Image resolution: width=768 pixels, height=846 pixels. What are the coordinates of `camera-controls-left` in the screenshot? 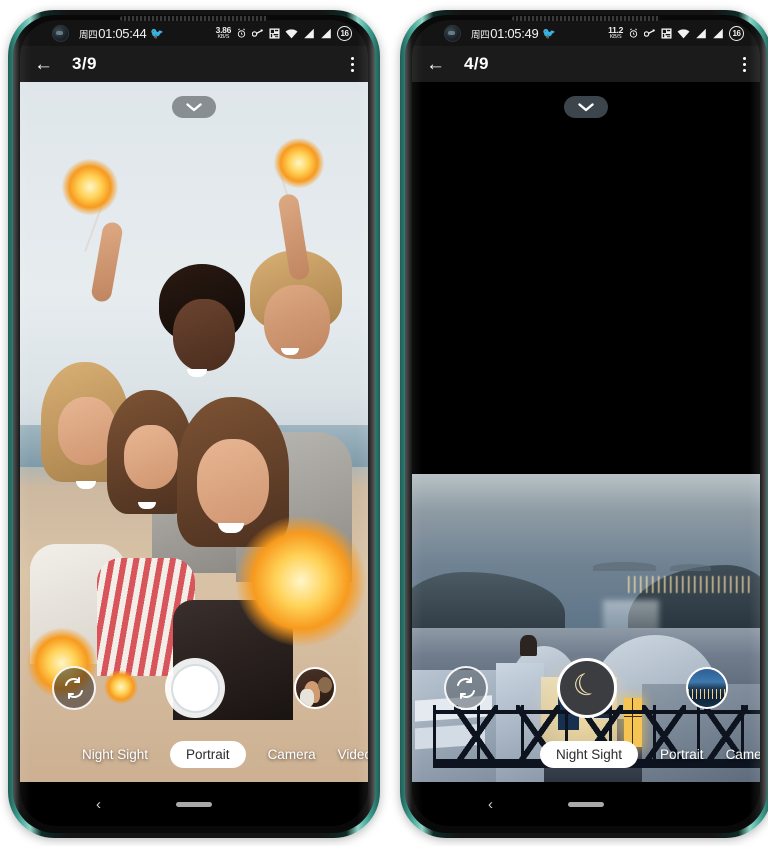 It's located at (194, 688).